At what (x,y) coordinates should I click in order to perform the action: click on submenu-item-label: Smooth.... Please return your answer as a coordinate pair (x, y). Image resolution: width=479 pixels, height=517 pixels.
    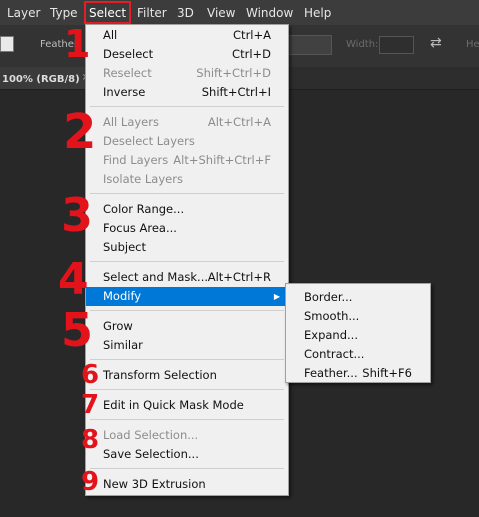
    Looking at the image, I should click on (332, 316).